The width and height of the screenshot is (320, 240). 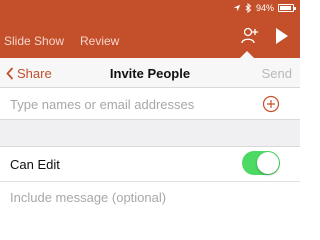 I want to click on play-icon, so click(x=282, y=36).